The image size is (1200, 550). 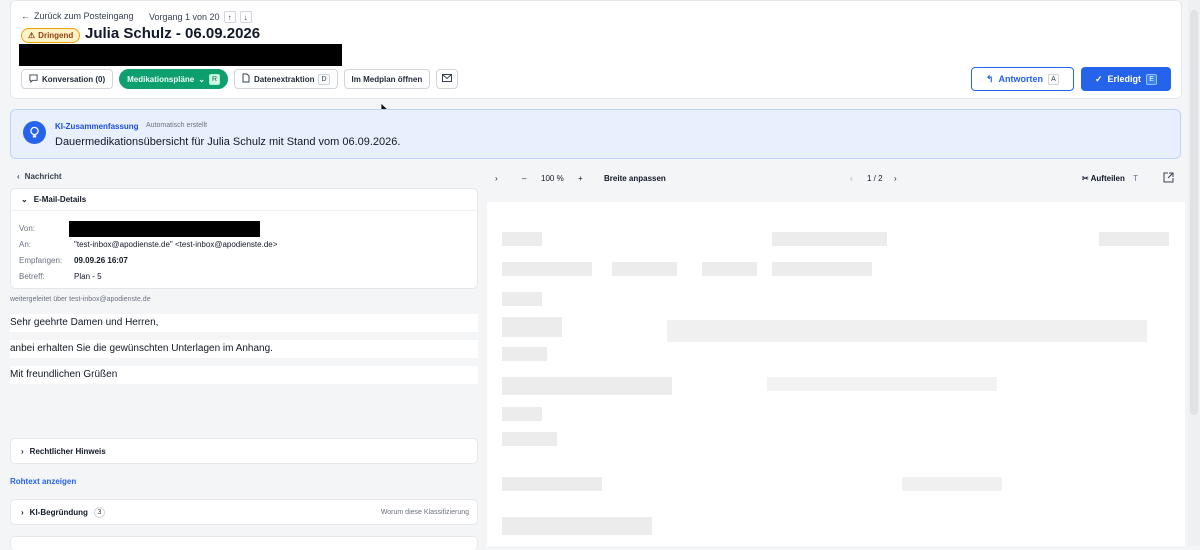 I want to click on case-counter: Vorgang 1 von 20 ↑ ↓, so click(x=200, y=17).